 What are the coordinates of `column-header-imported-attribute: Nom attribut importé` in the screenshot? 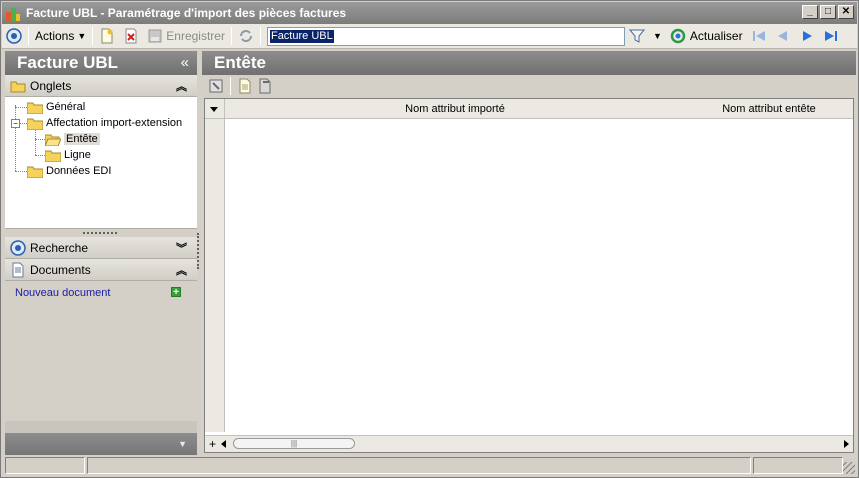 It's located at (455, 108).